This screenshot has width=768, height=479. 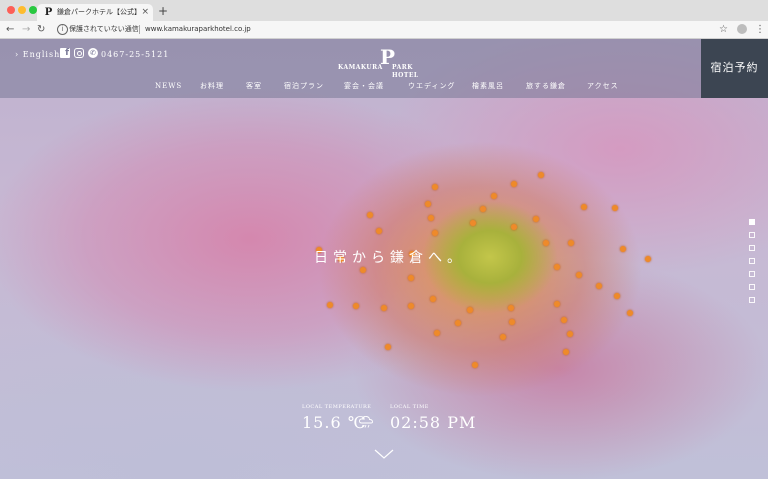 I want to click on site-logo: P KAMAKURA PARK HOTEL, so click(x=384, y=63).